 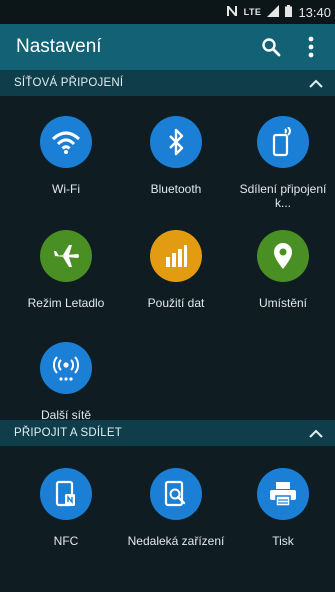 I want to click on settings-tile-data-usage: Použití dat, so click(x=176, y=270).